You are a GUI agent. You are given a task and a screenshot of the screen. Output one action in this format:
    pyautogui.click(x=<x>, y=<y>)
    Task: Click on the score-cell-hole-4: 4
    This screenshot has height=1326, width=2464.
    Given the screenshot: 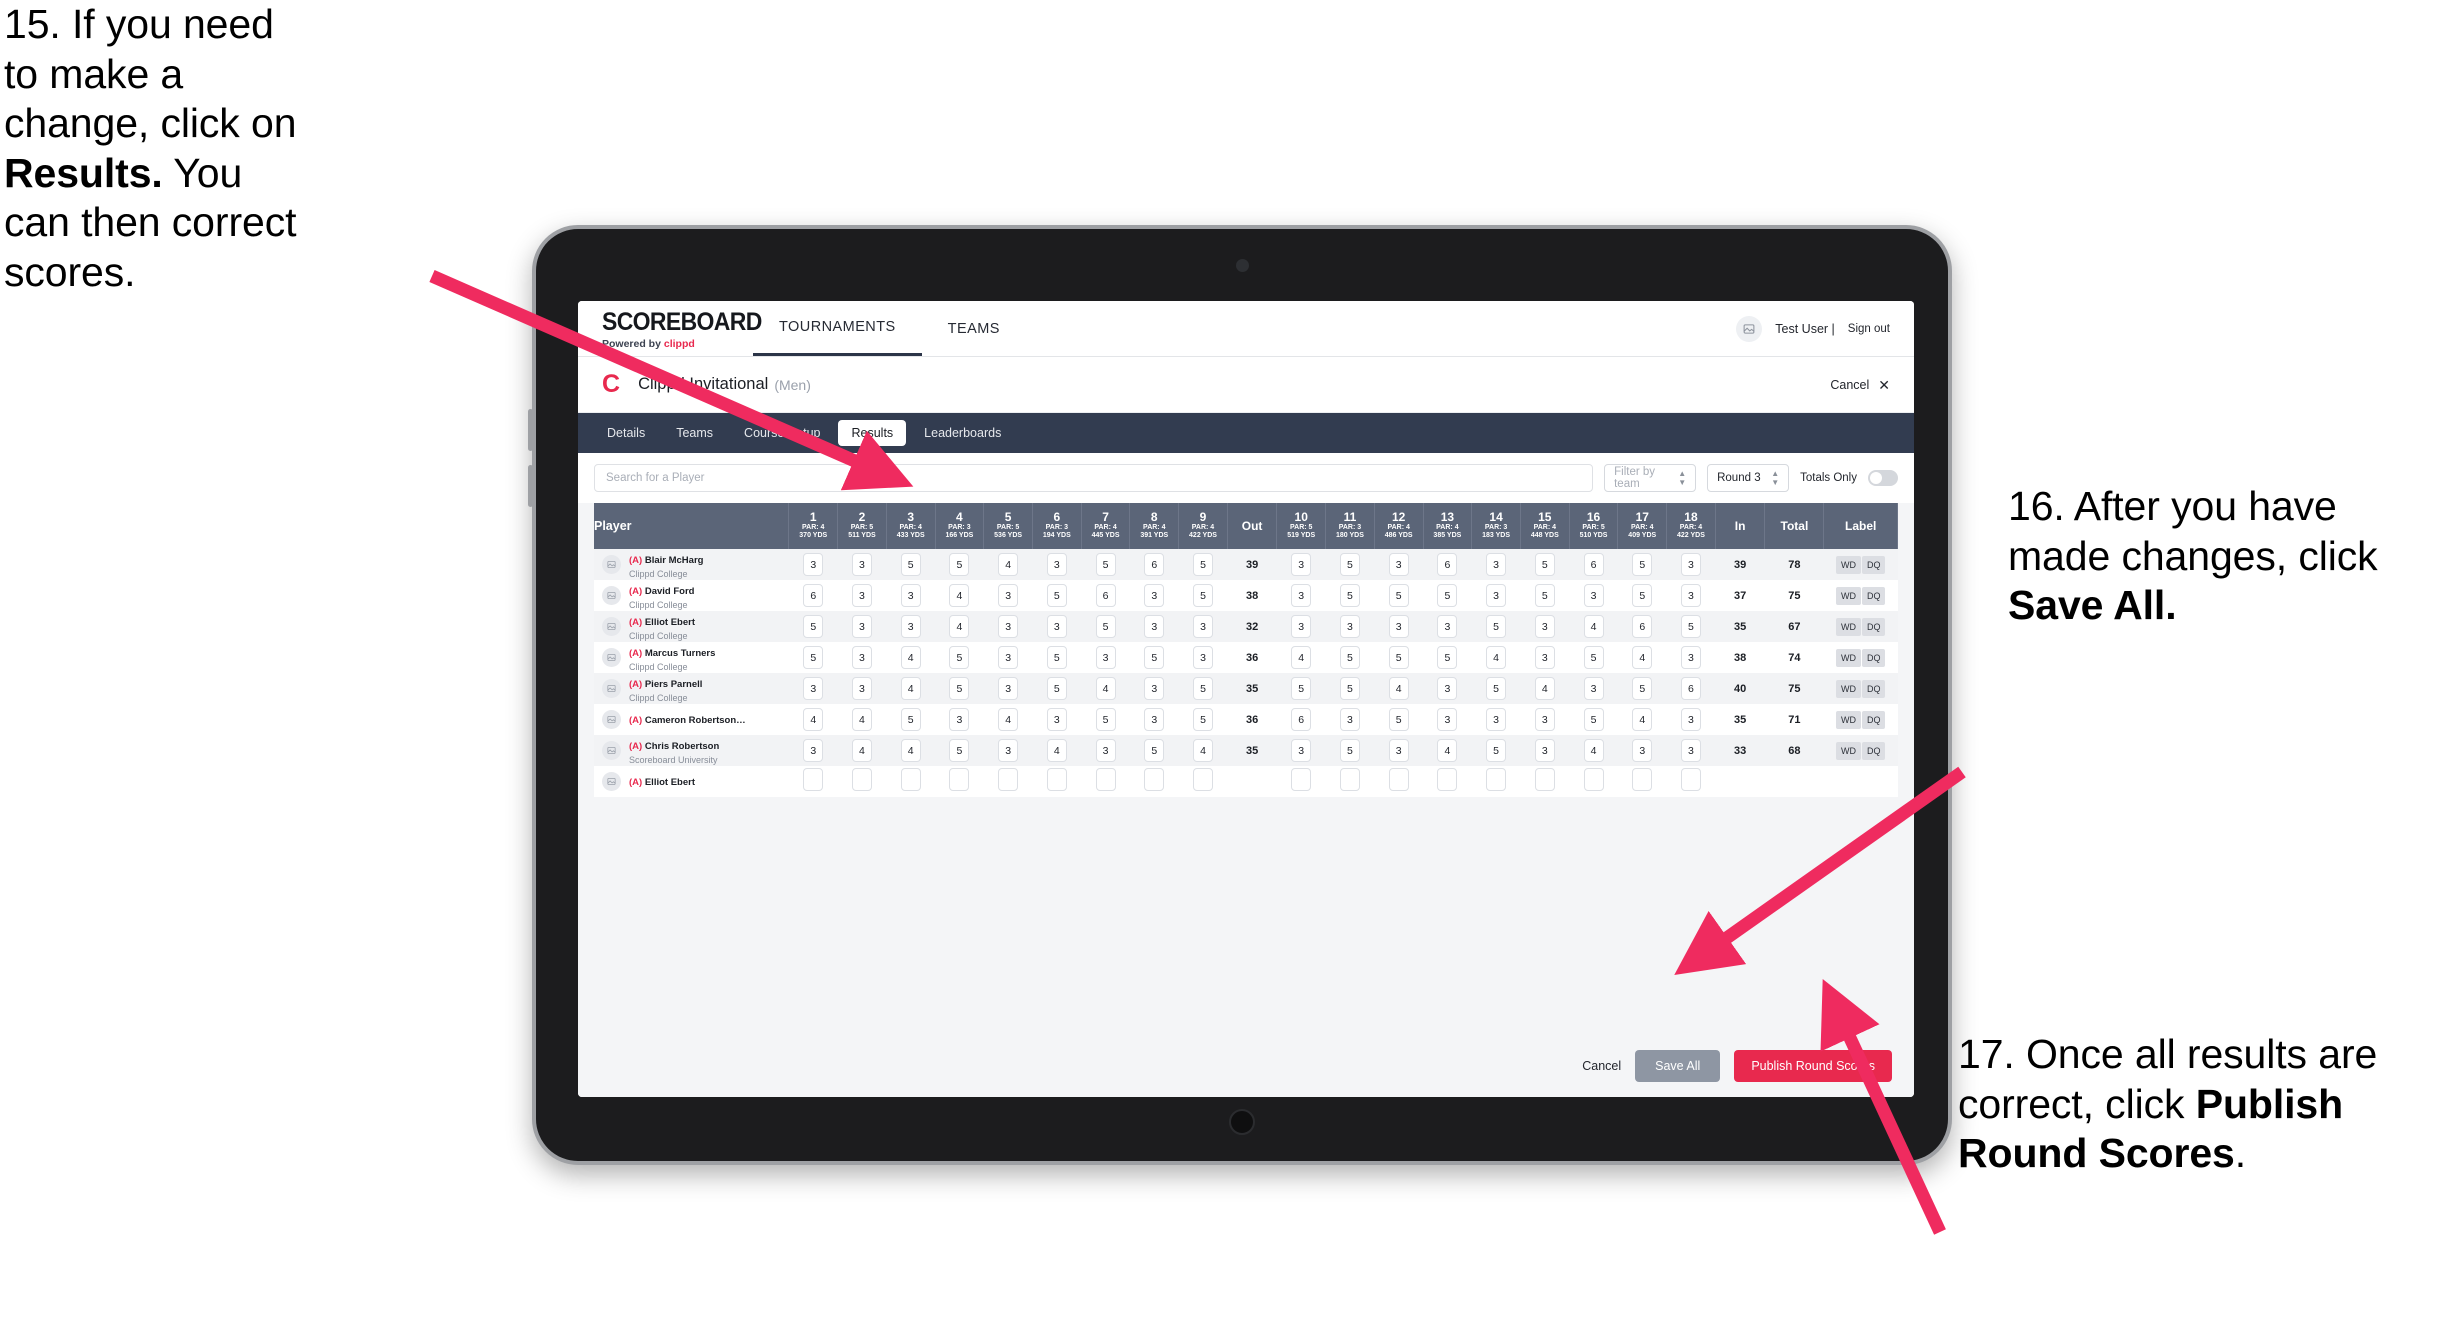 What is the action you would take?
    pyautogui.click(x=959, y=626)
    